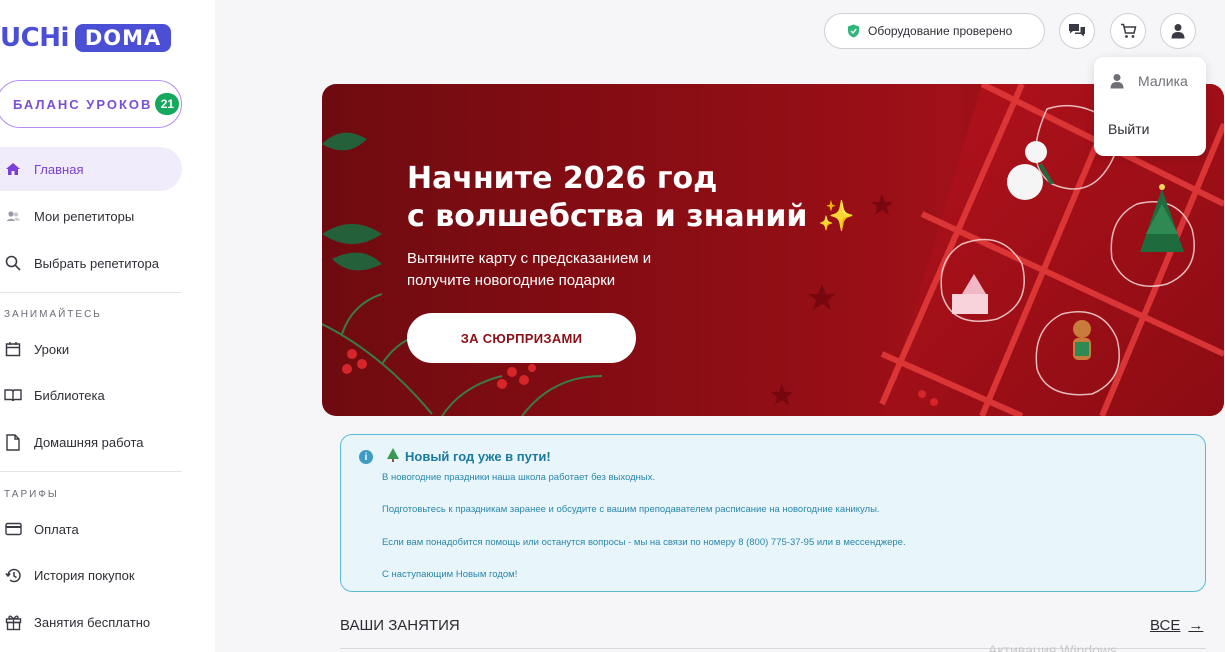 Image resolution: width=1225 pixels, height=652 pixels. I want to click on sidebar-item-label: Занятия бесплатно, so click(92, 622).